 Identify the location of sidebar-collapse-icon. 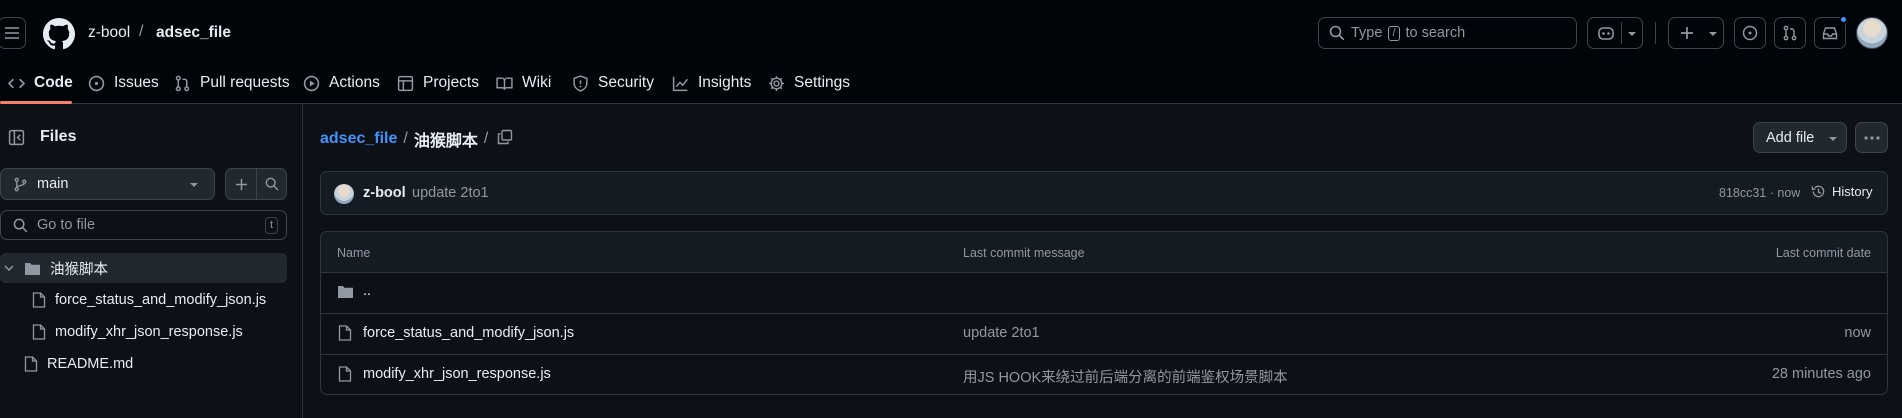
(16, 137).